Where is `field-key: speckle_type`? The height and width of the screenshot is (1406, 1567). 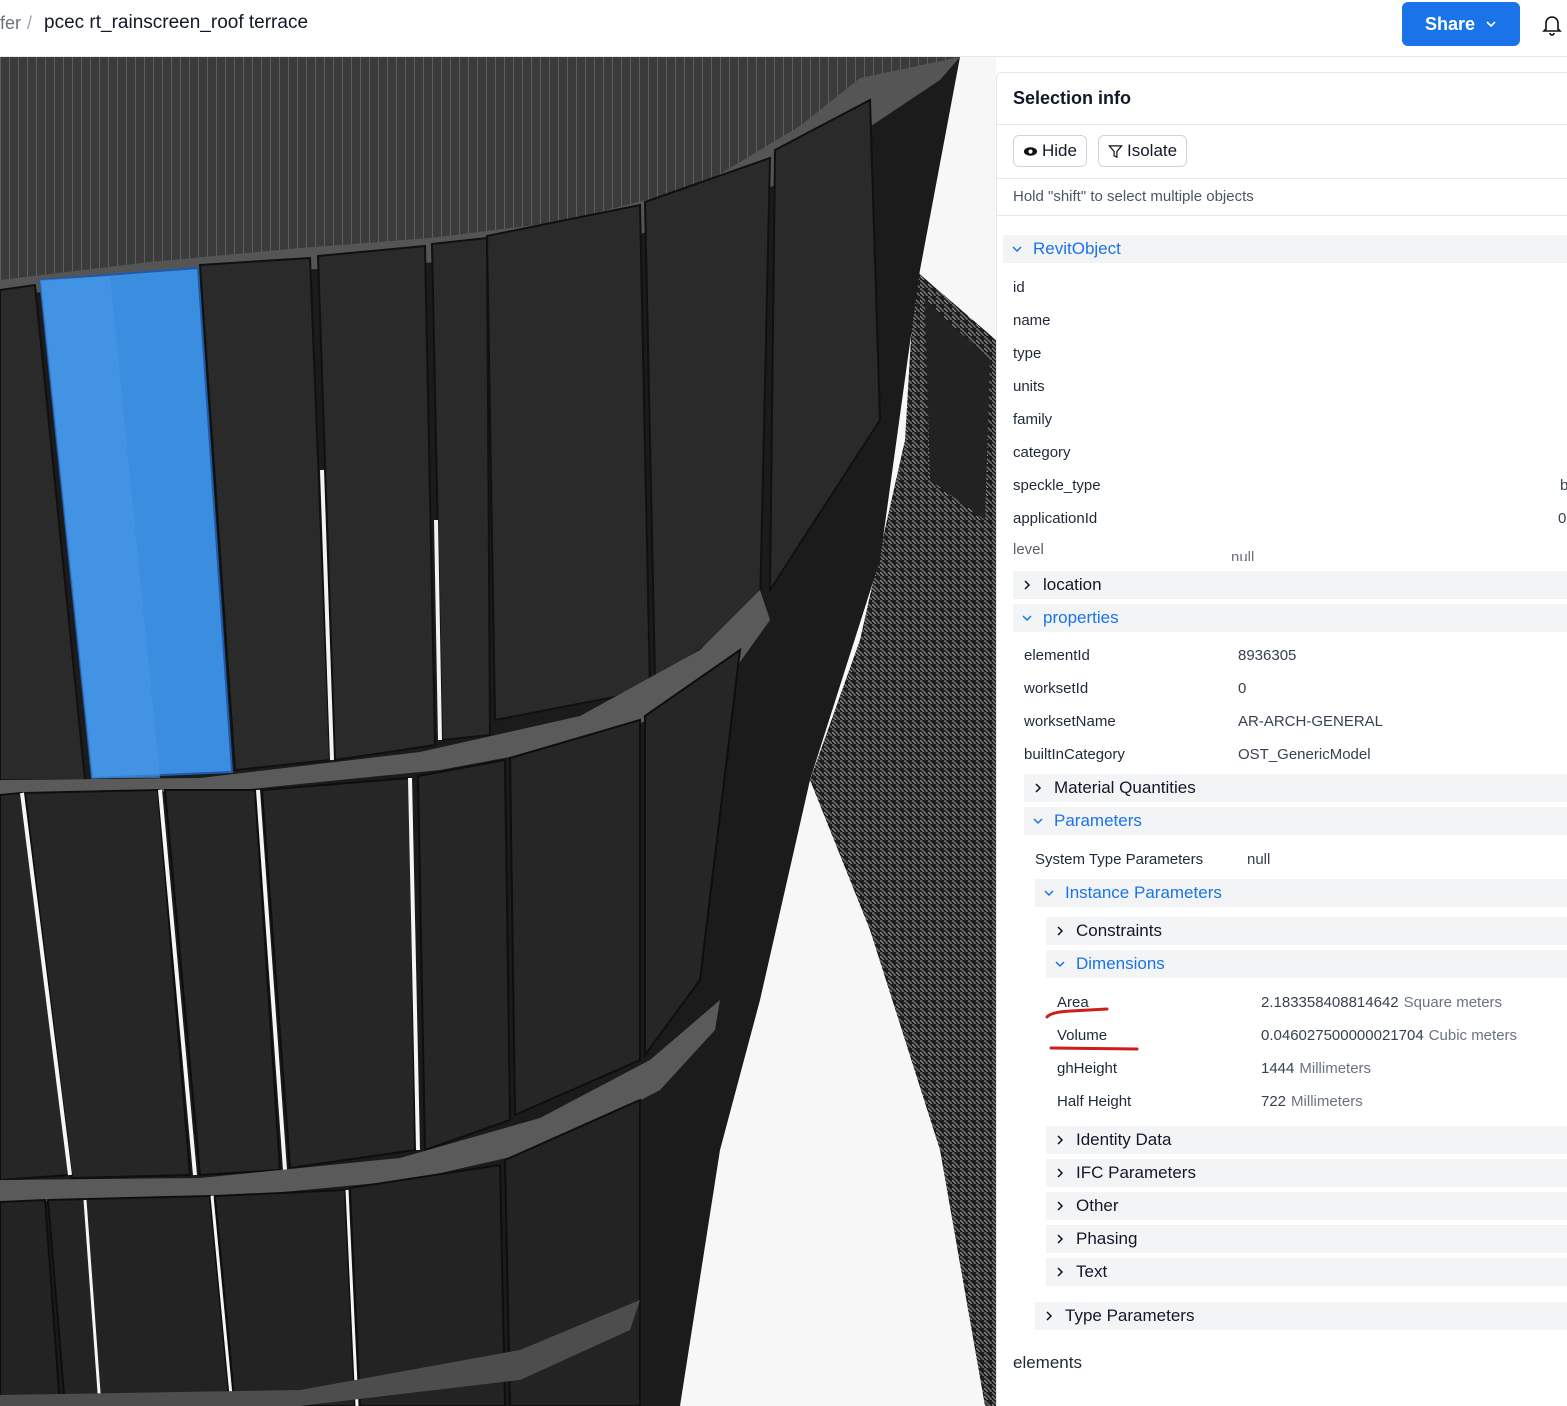 field-key: speckle_type is located at coordinates (1057, 485).